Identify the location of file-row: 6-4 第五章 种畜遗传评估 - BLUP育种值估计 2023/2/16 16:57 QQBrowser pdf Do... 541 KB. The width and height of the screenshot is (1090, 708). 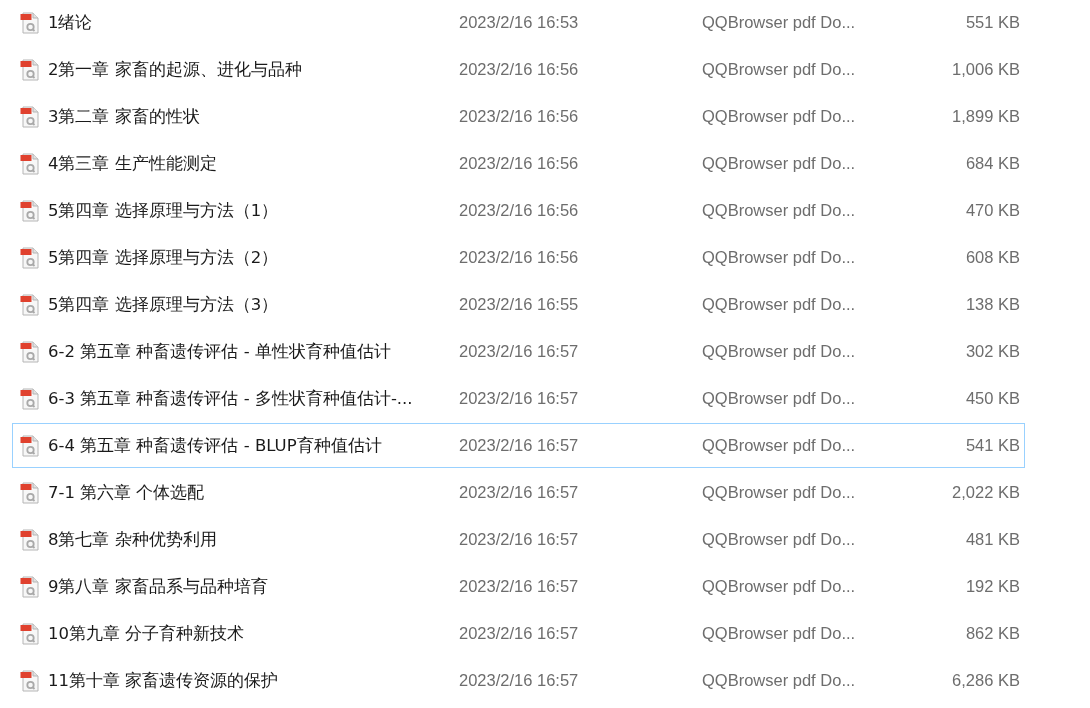
(518, 445).